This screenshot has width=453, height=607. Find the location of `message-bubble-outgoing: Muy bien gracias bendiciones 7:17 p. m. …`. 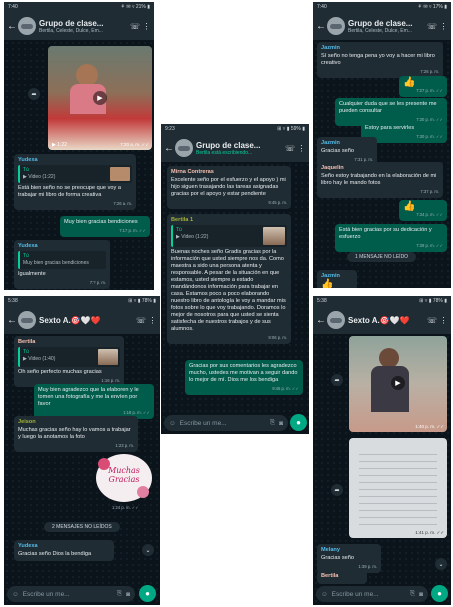

message-bubble-outgoing: Muy bien gracias bendiciones 7:17 p. m. … is located at coordinates (105, 226).